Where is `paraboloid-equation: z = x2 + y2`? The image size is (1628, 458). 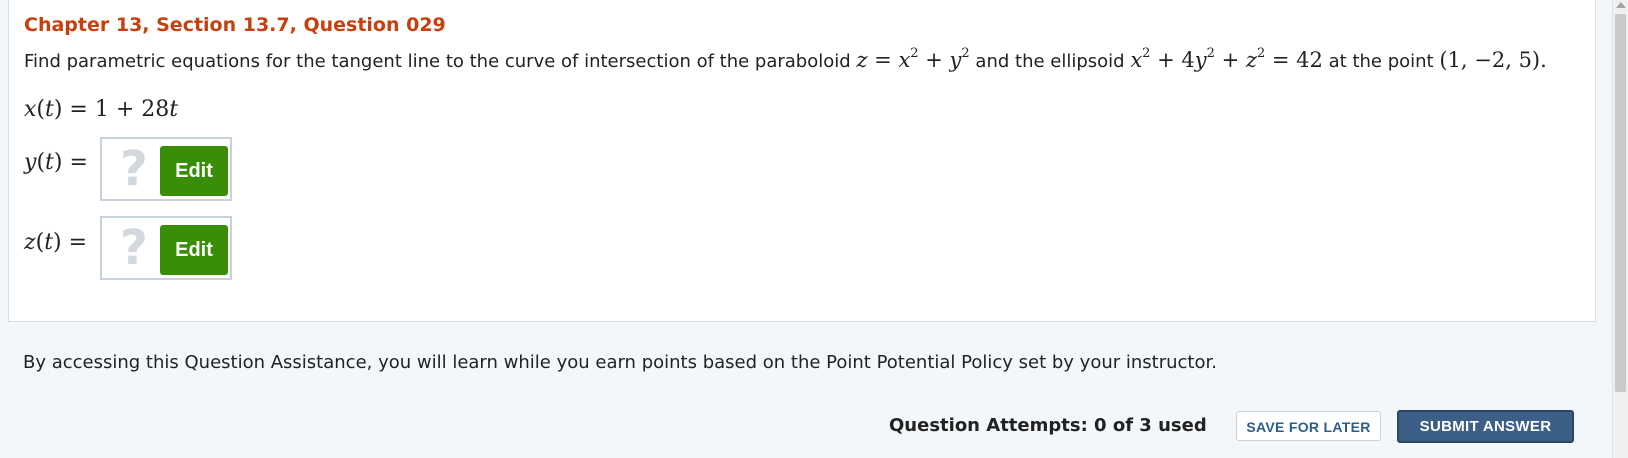 paraboloid-equation: z = x2 + y2 is located at coordinates (913, 59).